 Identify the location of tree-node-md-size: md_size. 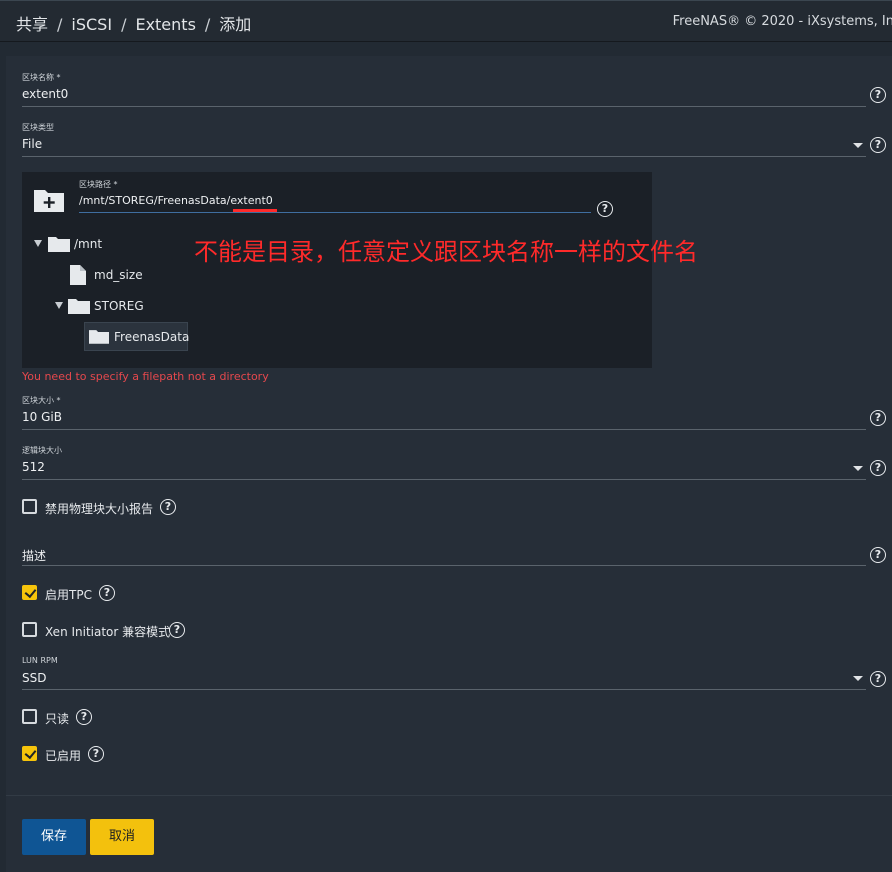
(118, 275).